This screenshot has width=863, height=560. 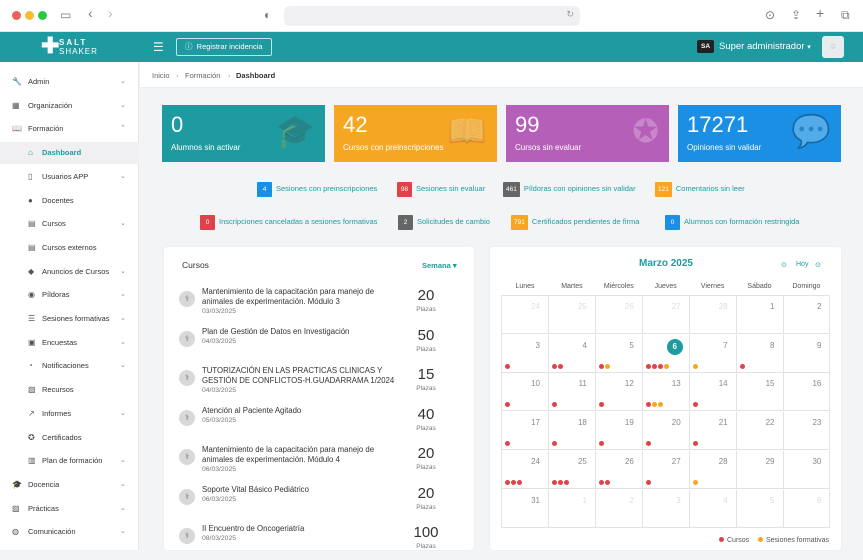 What do you see at coordinates (765, 46) in the screenshot?
I see `user-menu: Super administrador ▾` at bounding box center [765, 46].